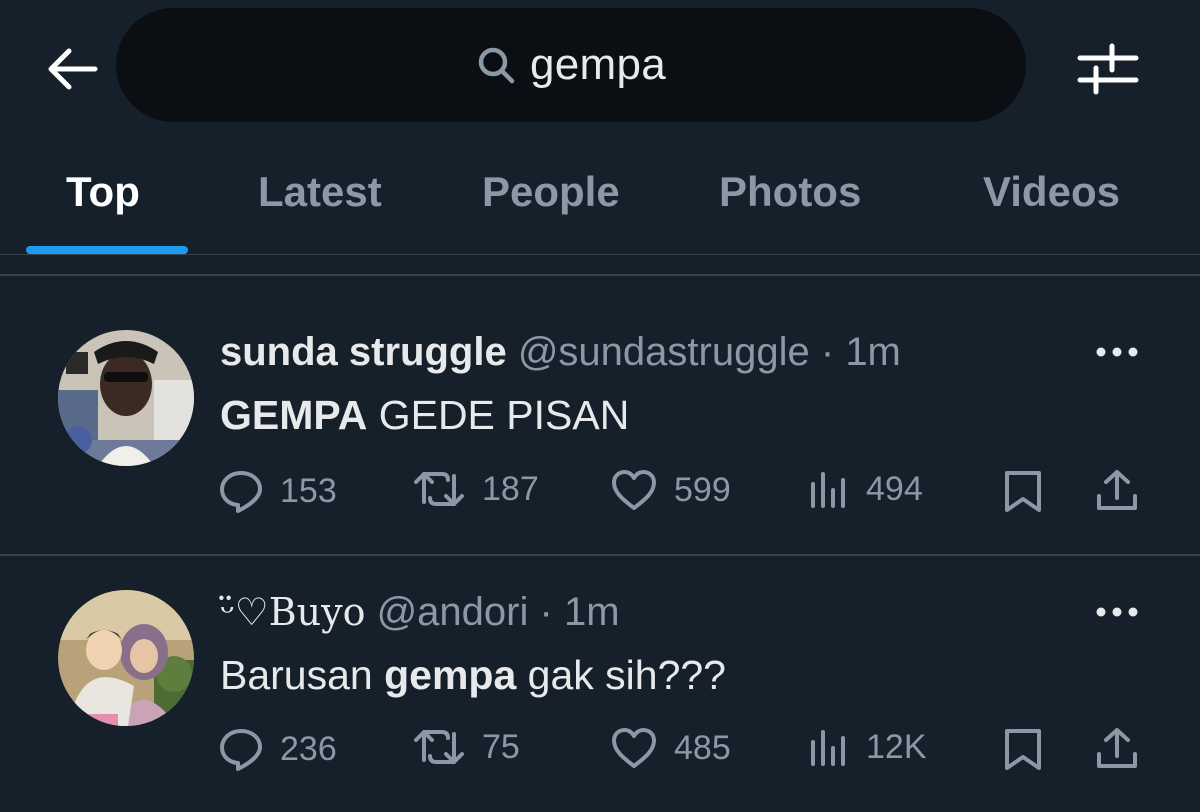 The height and width of the screenshot is (812, 1200). I want to click on tab-divider, so click(600, 254).